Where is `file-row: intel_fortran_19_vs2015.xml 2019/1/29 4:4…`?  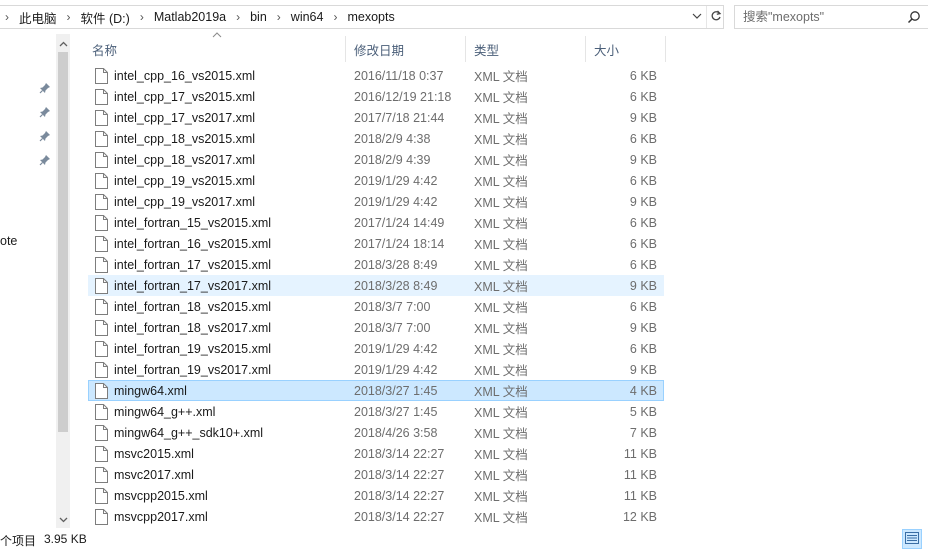 file-row: intel_fortran_19_vs2015.xml 2019/1/29 4:4… is located at coordinates (376, 348).